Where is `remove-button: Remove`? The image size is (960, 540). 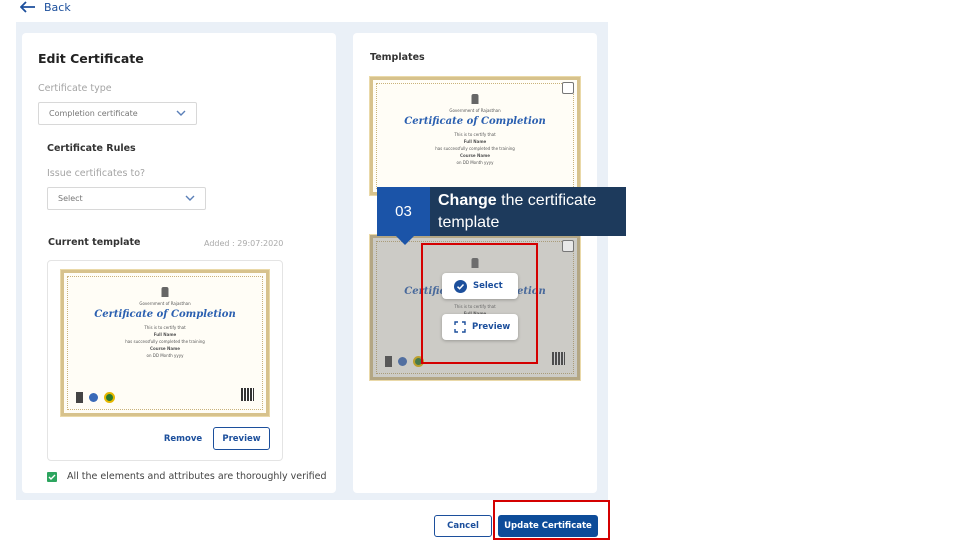 remove-button: Remove is located at coordinates (183, 439).